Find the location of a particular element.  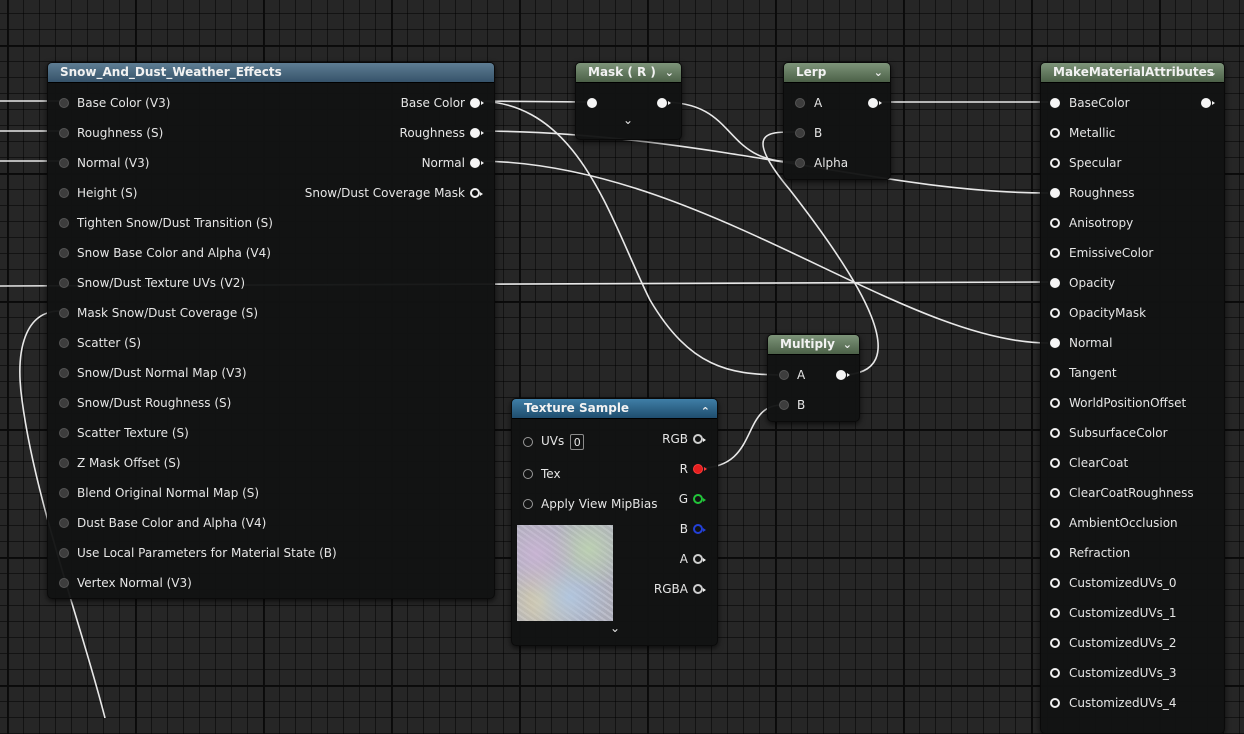

mma-input-label: CustomizedUVs_4 is located at coordinates (1123, 703).